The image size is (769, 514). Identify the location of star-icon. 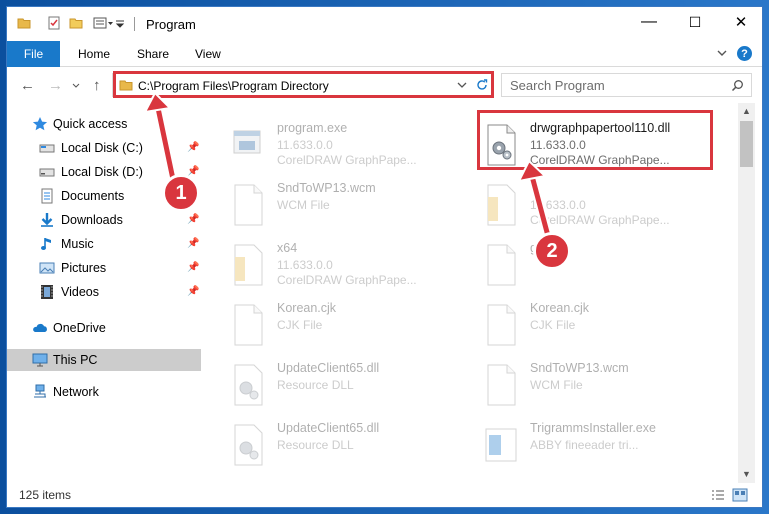
(40, 124).